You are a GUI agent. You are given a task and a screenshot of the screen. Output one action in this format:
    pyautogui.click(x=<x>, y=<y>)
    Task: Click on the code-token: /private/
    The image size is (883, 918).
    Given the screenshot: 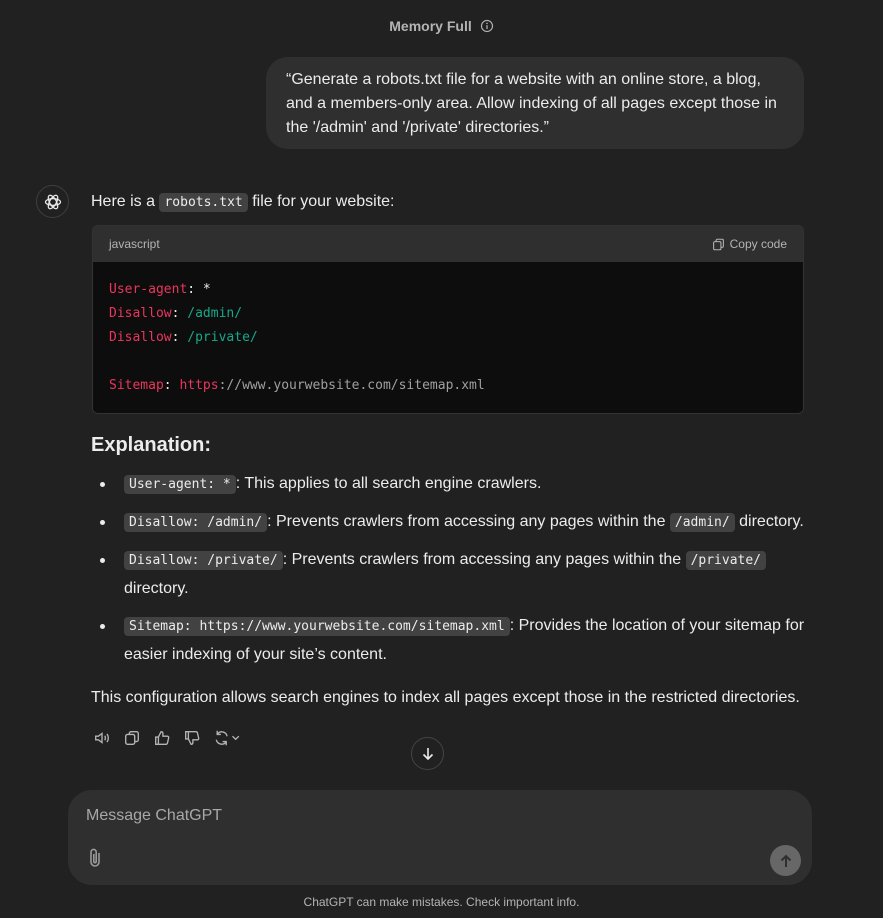 What is the action you would take?
    pyautogui.click(x=222, y=337)
    